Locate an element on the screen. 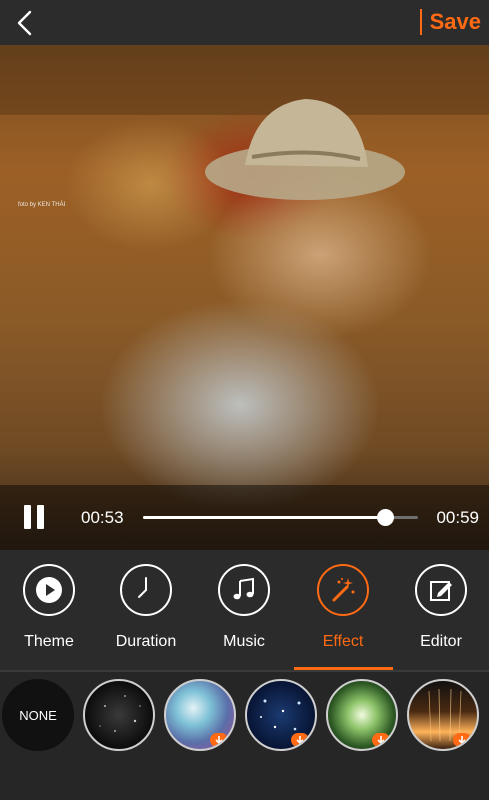  tab-duration: Duration is located at coordinates (146, 610).